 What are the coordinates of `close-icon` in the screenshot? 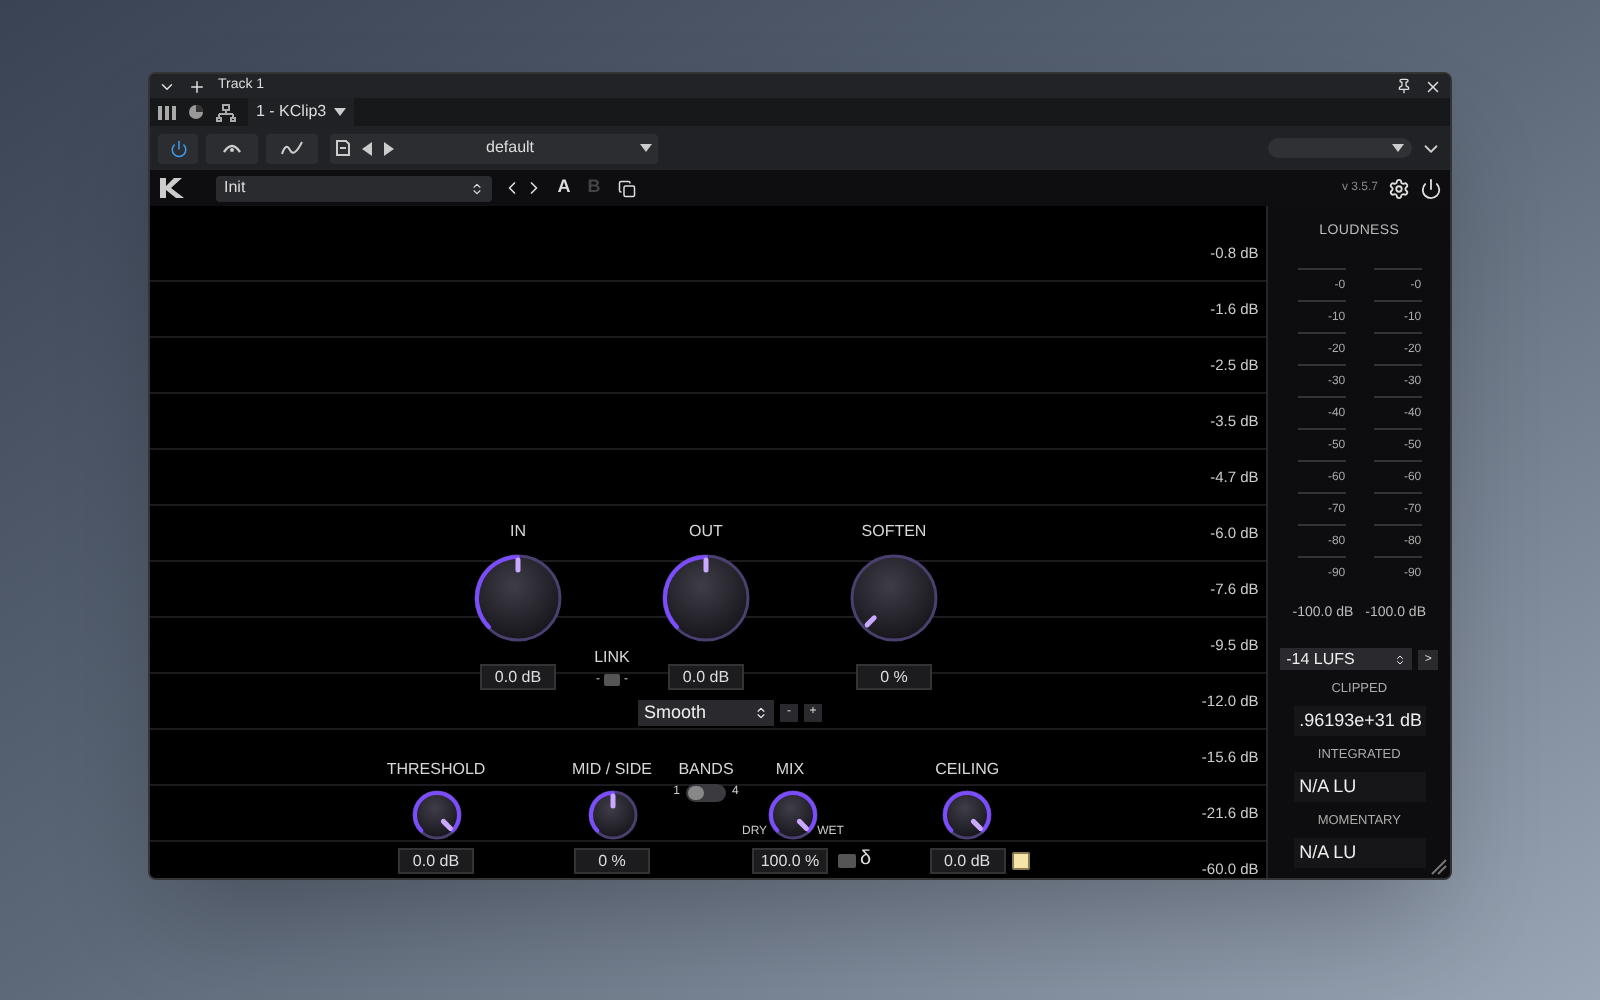 It's located at (1433, 86).